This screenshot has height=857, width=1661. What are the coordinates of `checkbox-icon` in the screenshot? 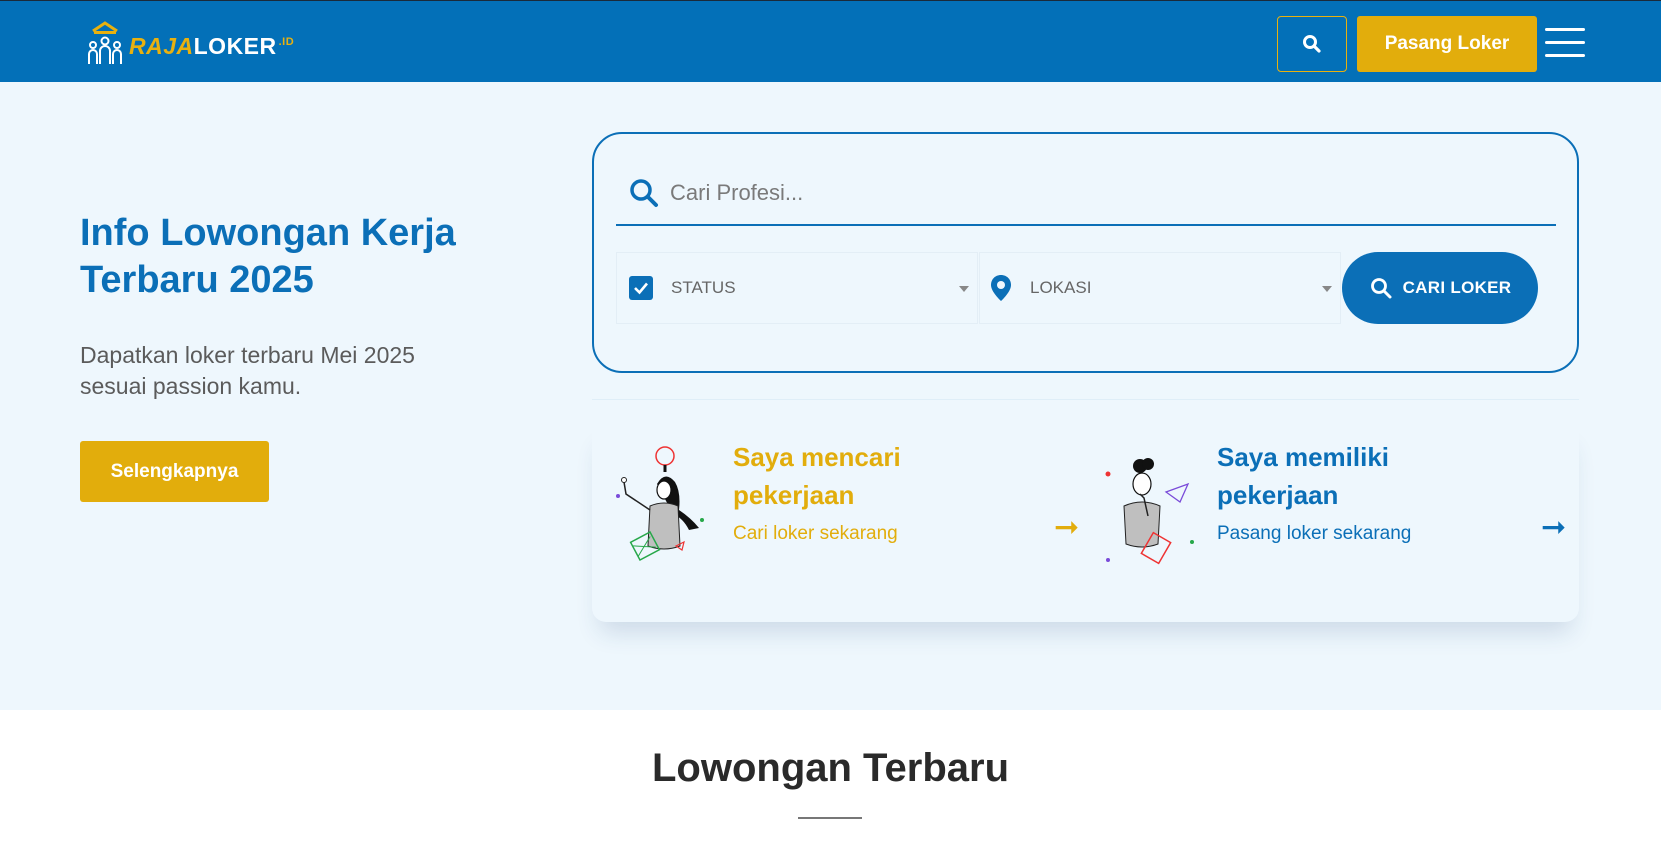 It's located at (641, 288).